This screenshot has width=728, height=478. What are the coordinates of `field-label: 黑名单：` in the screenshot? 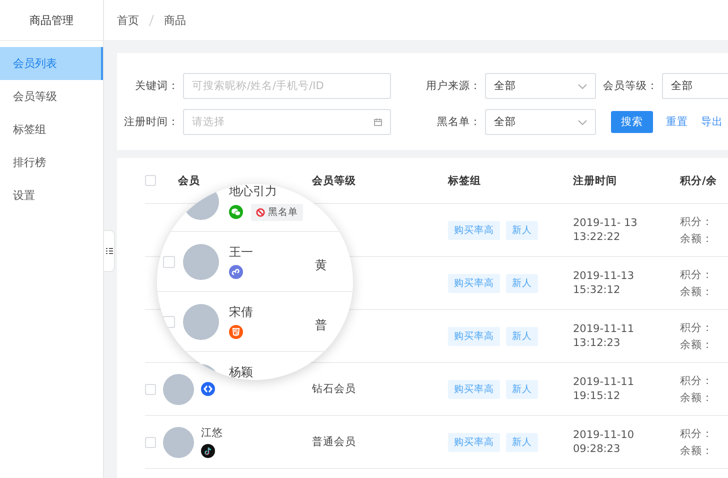 It's located at (459, 122).